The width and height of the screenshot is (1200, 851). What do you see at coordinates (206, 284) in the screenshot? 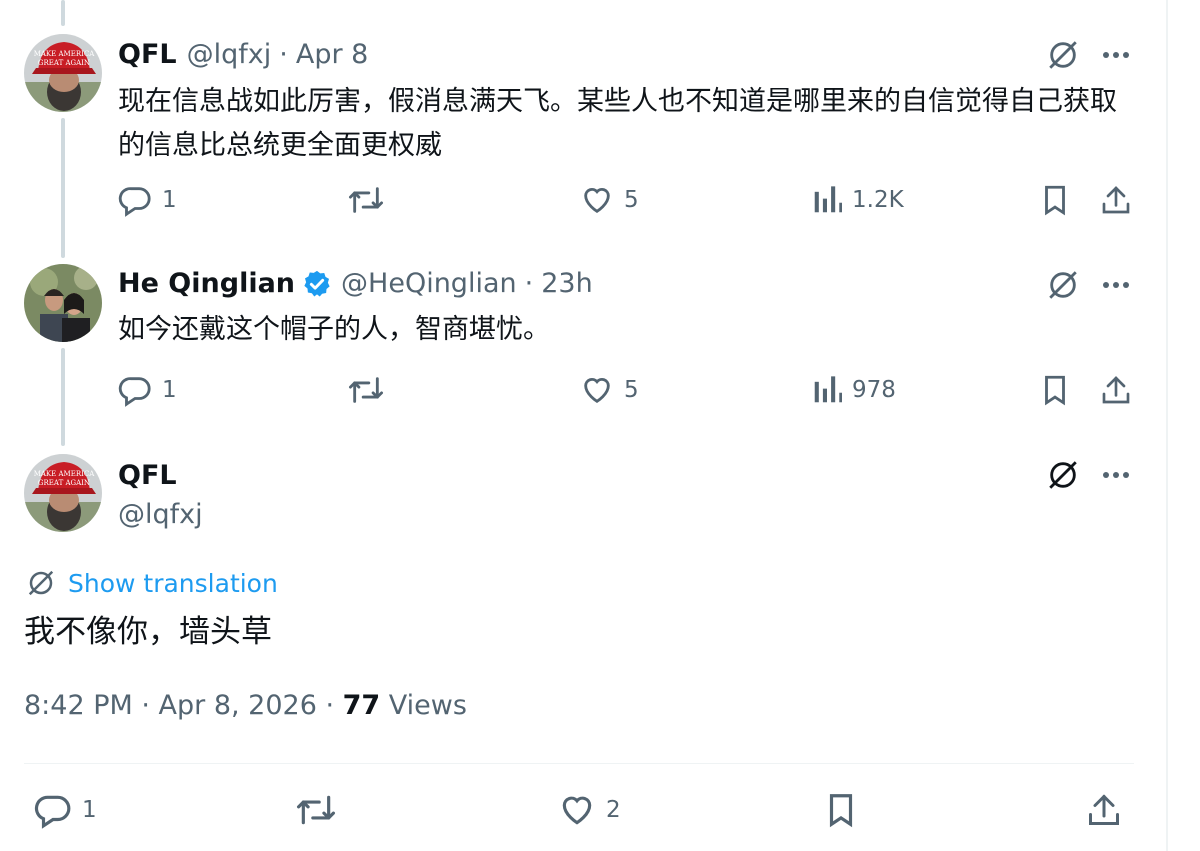
I see `display-name: He Qinglian` at bounding box center [206, 284].